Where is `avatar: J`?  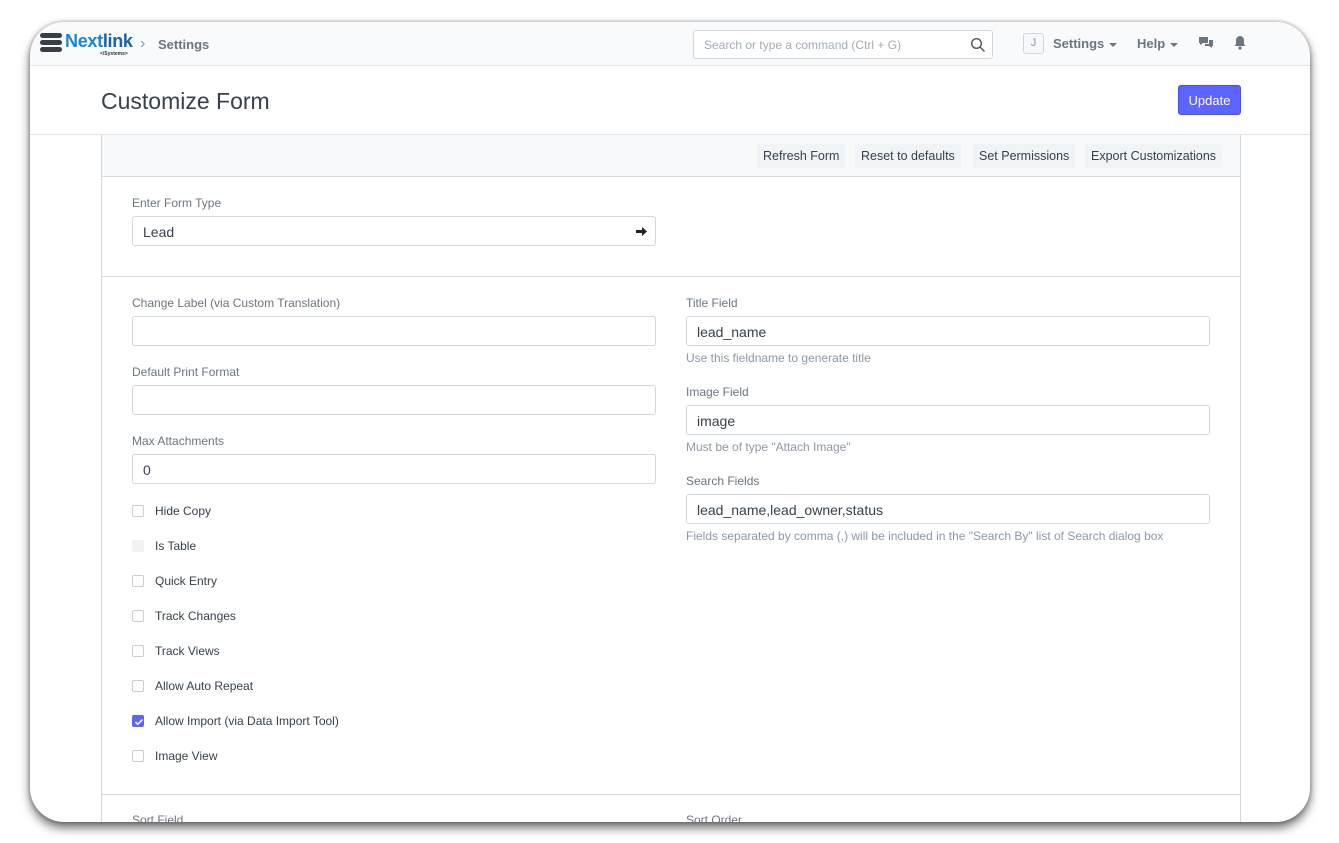
avatar: J is located at coordinates (1033, 43).